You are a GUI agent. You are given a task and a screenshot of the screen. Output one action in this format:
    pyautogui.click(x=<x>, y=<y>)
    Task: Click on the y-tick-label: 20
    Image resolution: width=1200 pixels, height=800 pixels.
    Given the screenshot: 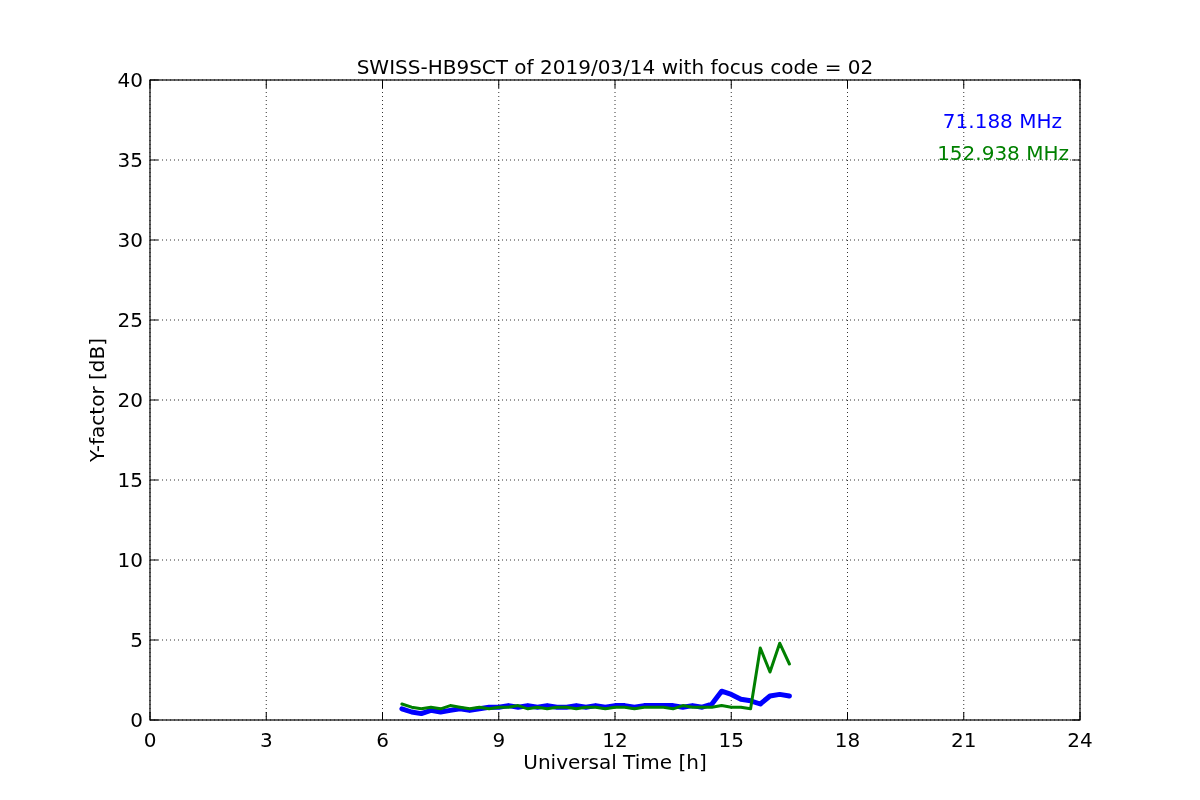 What is the action you would take?
    pyautogui.click(x=130, y=400)
    